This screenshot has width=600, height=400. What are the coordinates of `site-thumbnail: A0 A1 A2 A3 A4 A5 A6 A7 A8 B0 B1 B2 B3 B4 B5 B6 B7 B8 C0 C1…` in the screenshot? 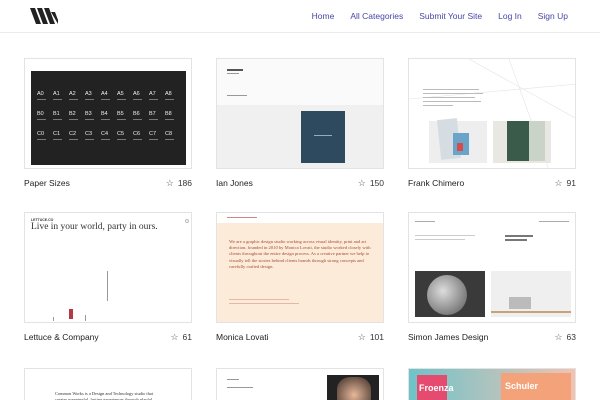 It's located at (108, 113).